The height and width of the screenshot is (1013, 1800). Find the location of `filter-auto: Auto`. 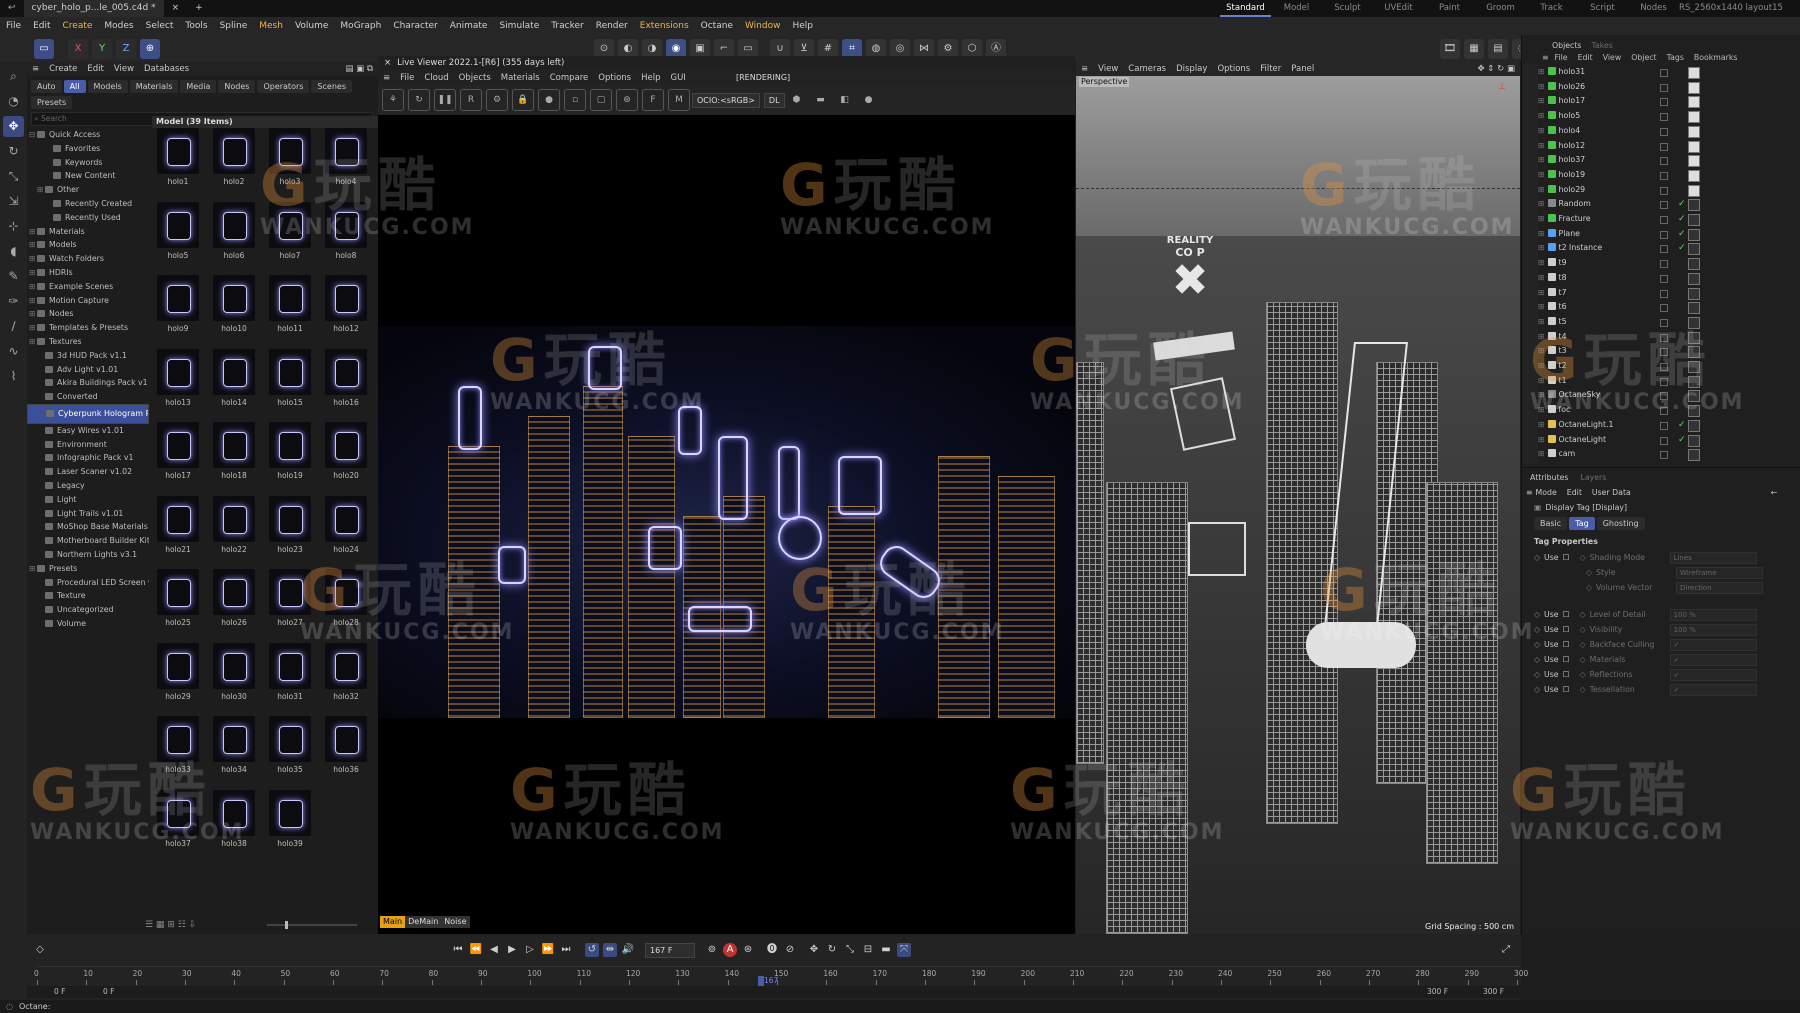

filter-auto: Auto is located at coordinates (46, 86).